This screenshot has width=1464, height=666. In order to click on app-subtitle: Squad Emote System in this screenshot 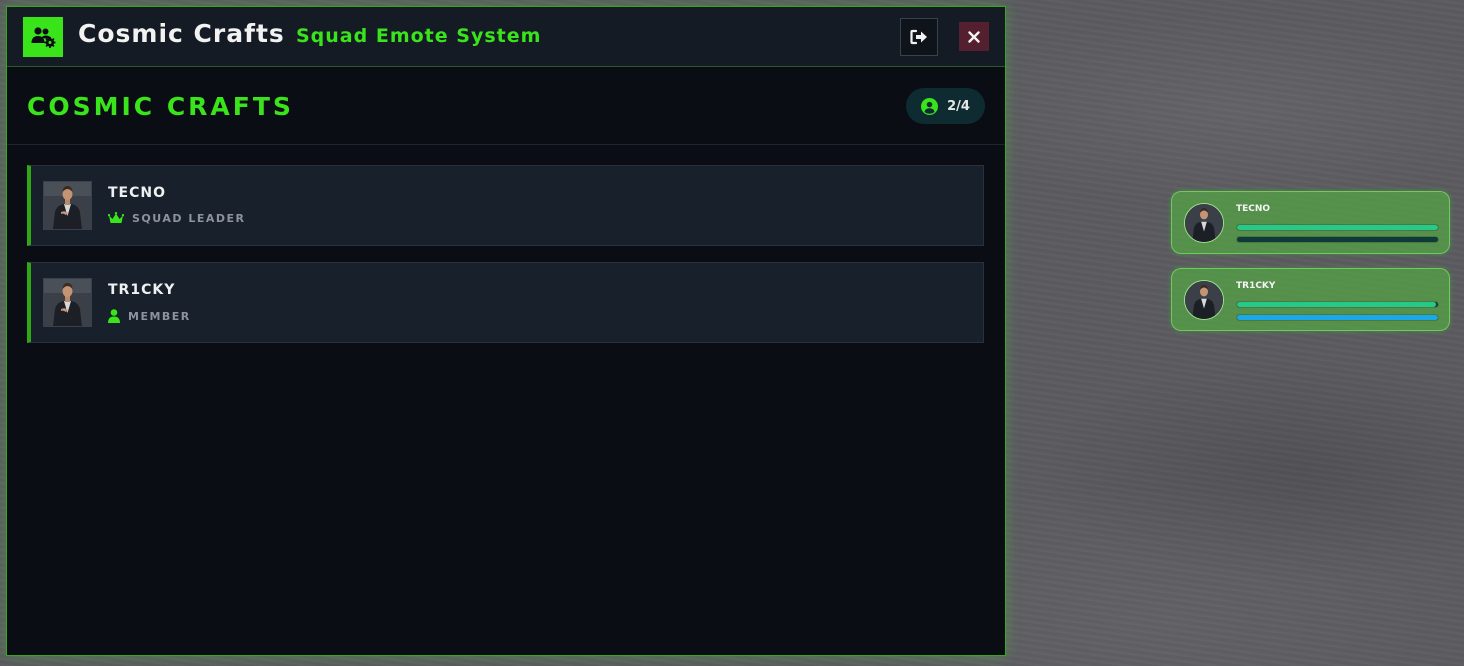, I will do `click(419, 36)`.